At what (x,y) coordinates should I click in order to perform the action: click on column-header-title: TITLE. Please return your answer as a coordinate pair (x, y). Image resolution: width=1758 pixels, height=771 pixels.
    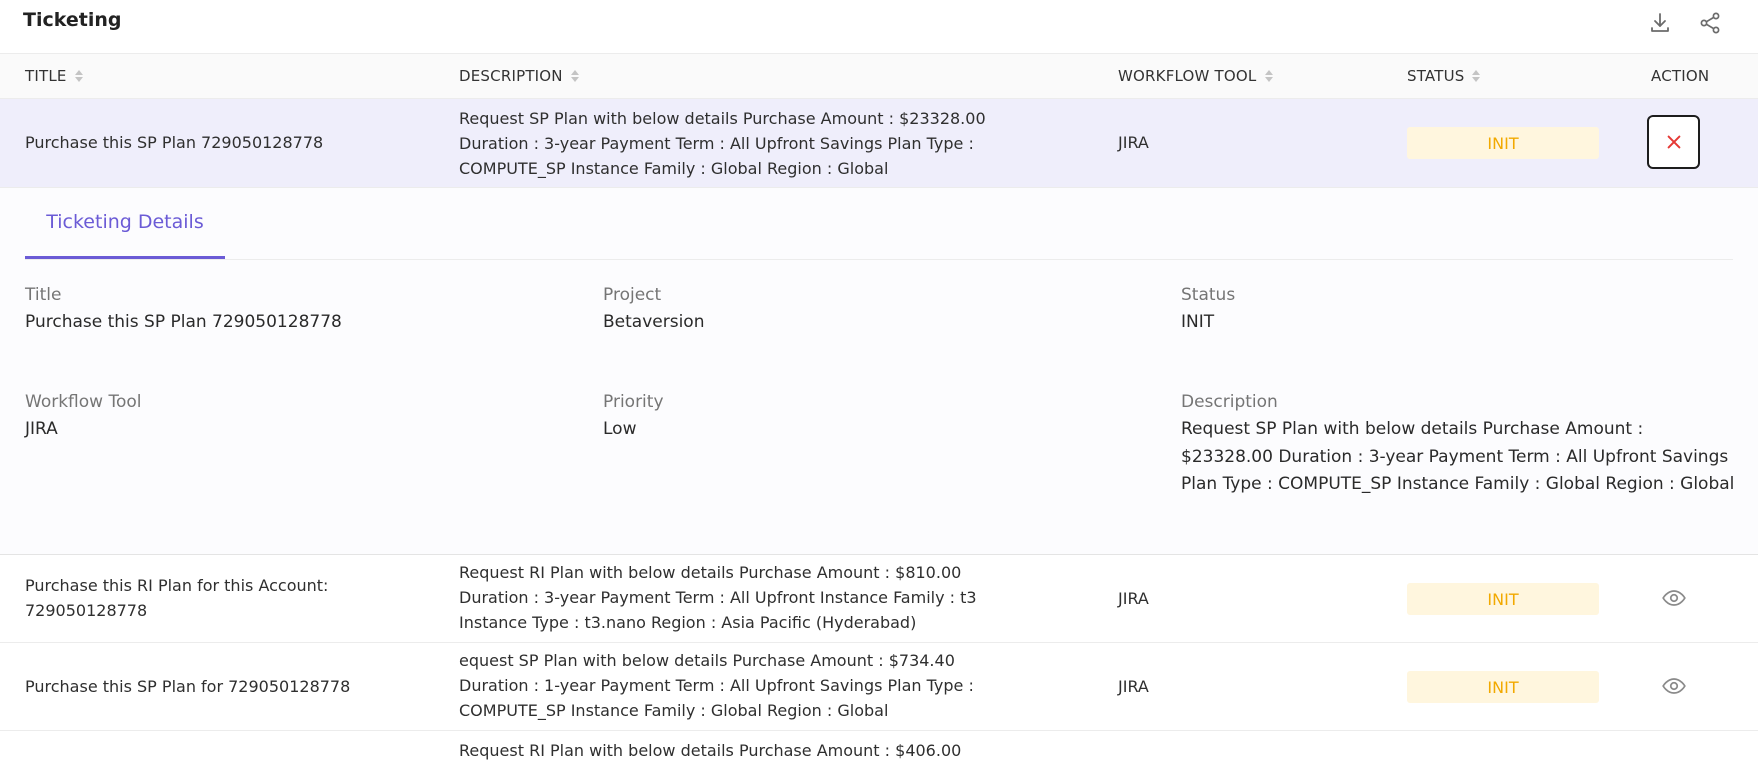
    Looking at the image, I should click on (54, 76).